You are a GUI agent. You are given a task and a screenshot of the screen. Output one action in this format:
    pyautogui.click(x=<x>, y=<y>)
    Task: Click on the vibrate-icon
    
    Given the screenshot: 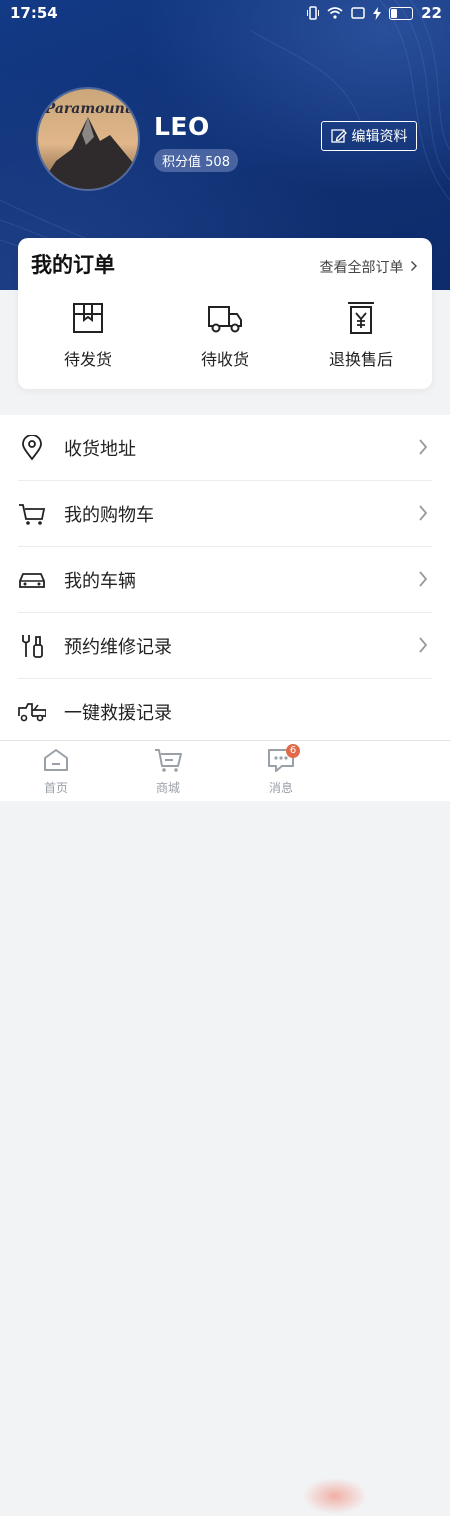 What is the action you would take?
    pyautogui.click(x=313, y=13)
    